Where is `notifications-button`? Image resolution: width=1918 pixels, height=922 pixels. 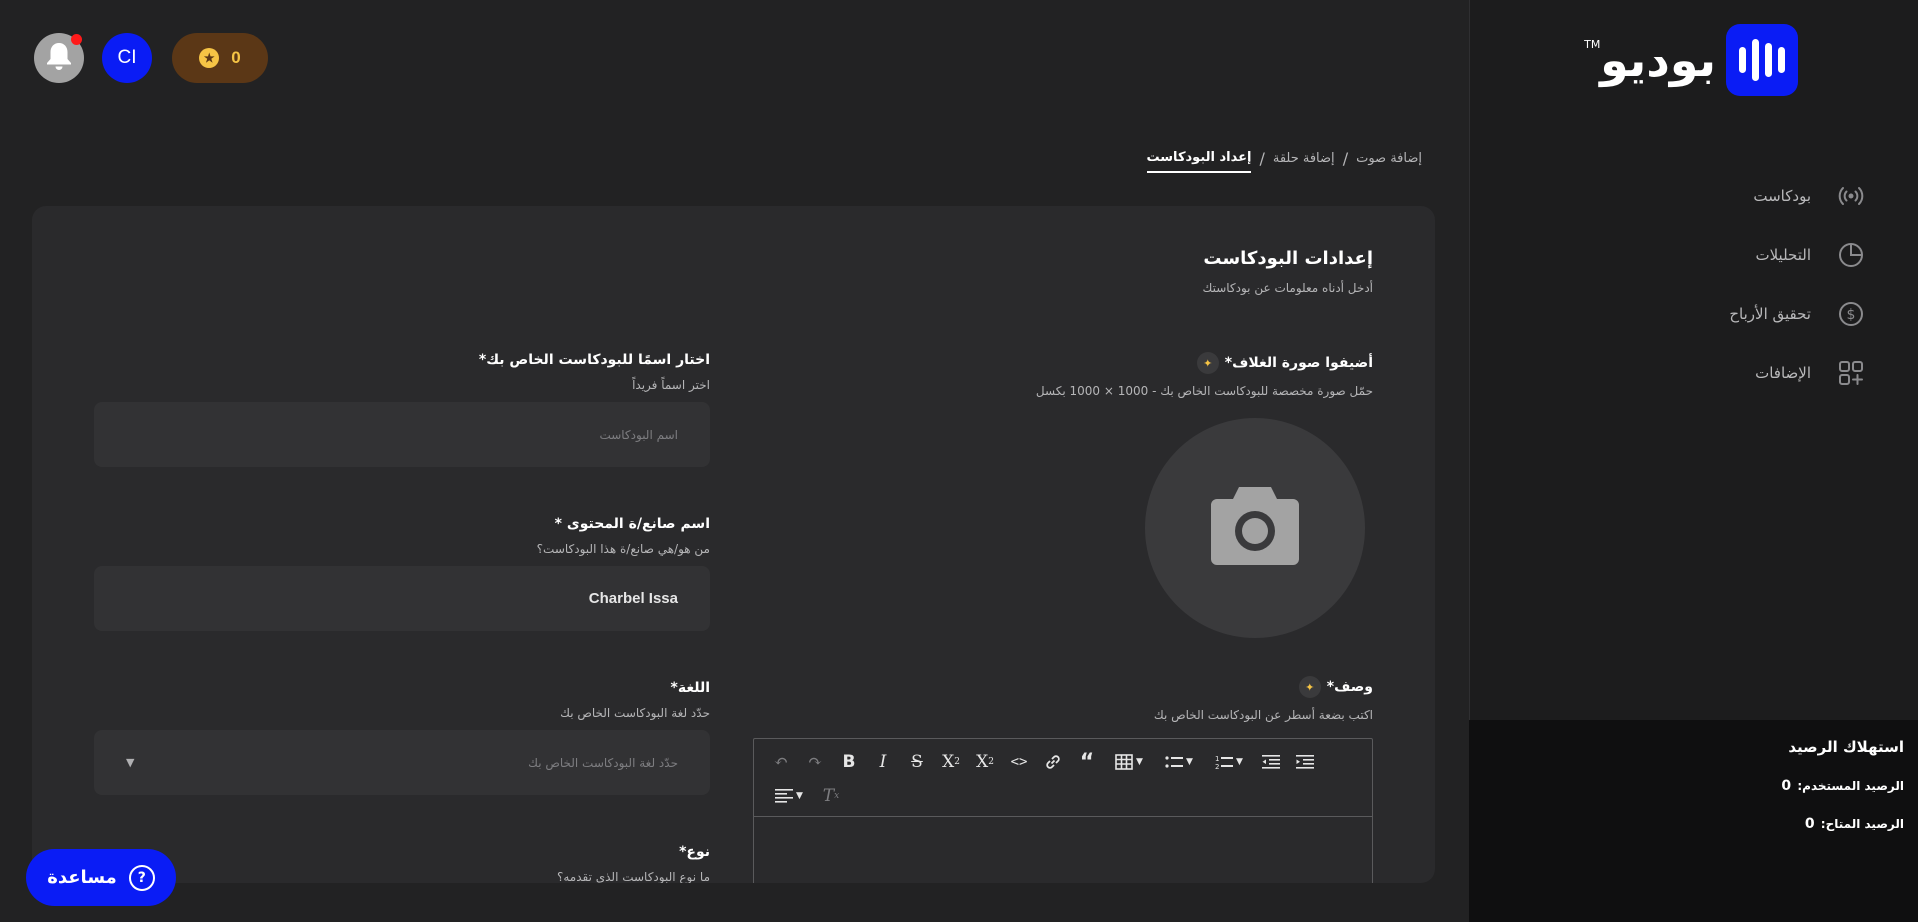
notifications-button is located at coordinates (59, 58).